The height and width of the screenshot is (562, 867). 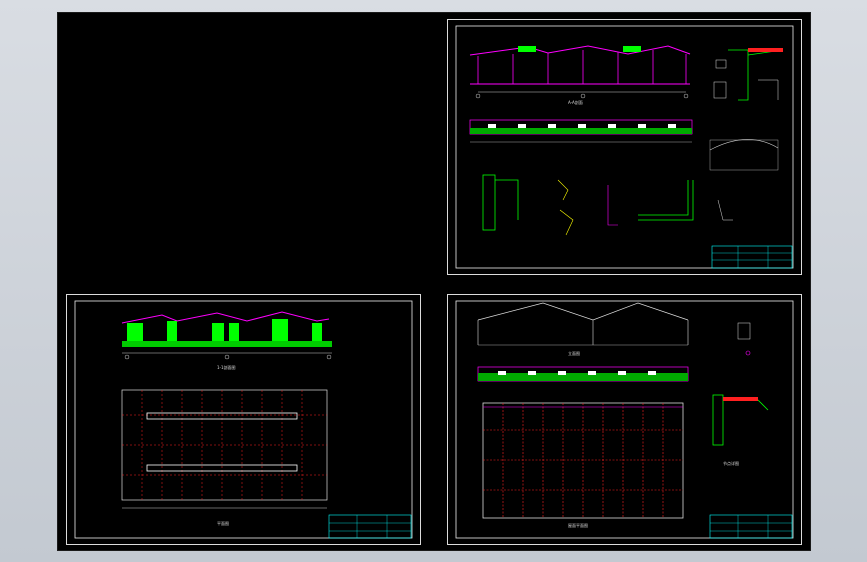 What do you see at coordinates (574, 353) in the screenshot?
I see `caption-elevation: 立面图` at bounding box center [574, 353].